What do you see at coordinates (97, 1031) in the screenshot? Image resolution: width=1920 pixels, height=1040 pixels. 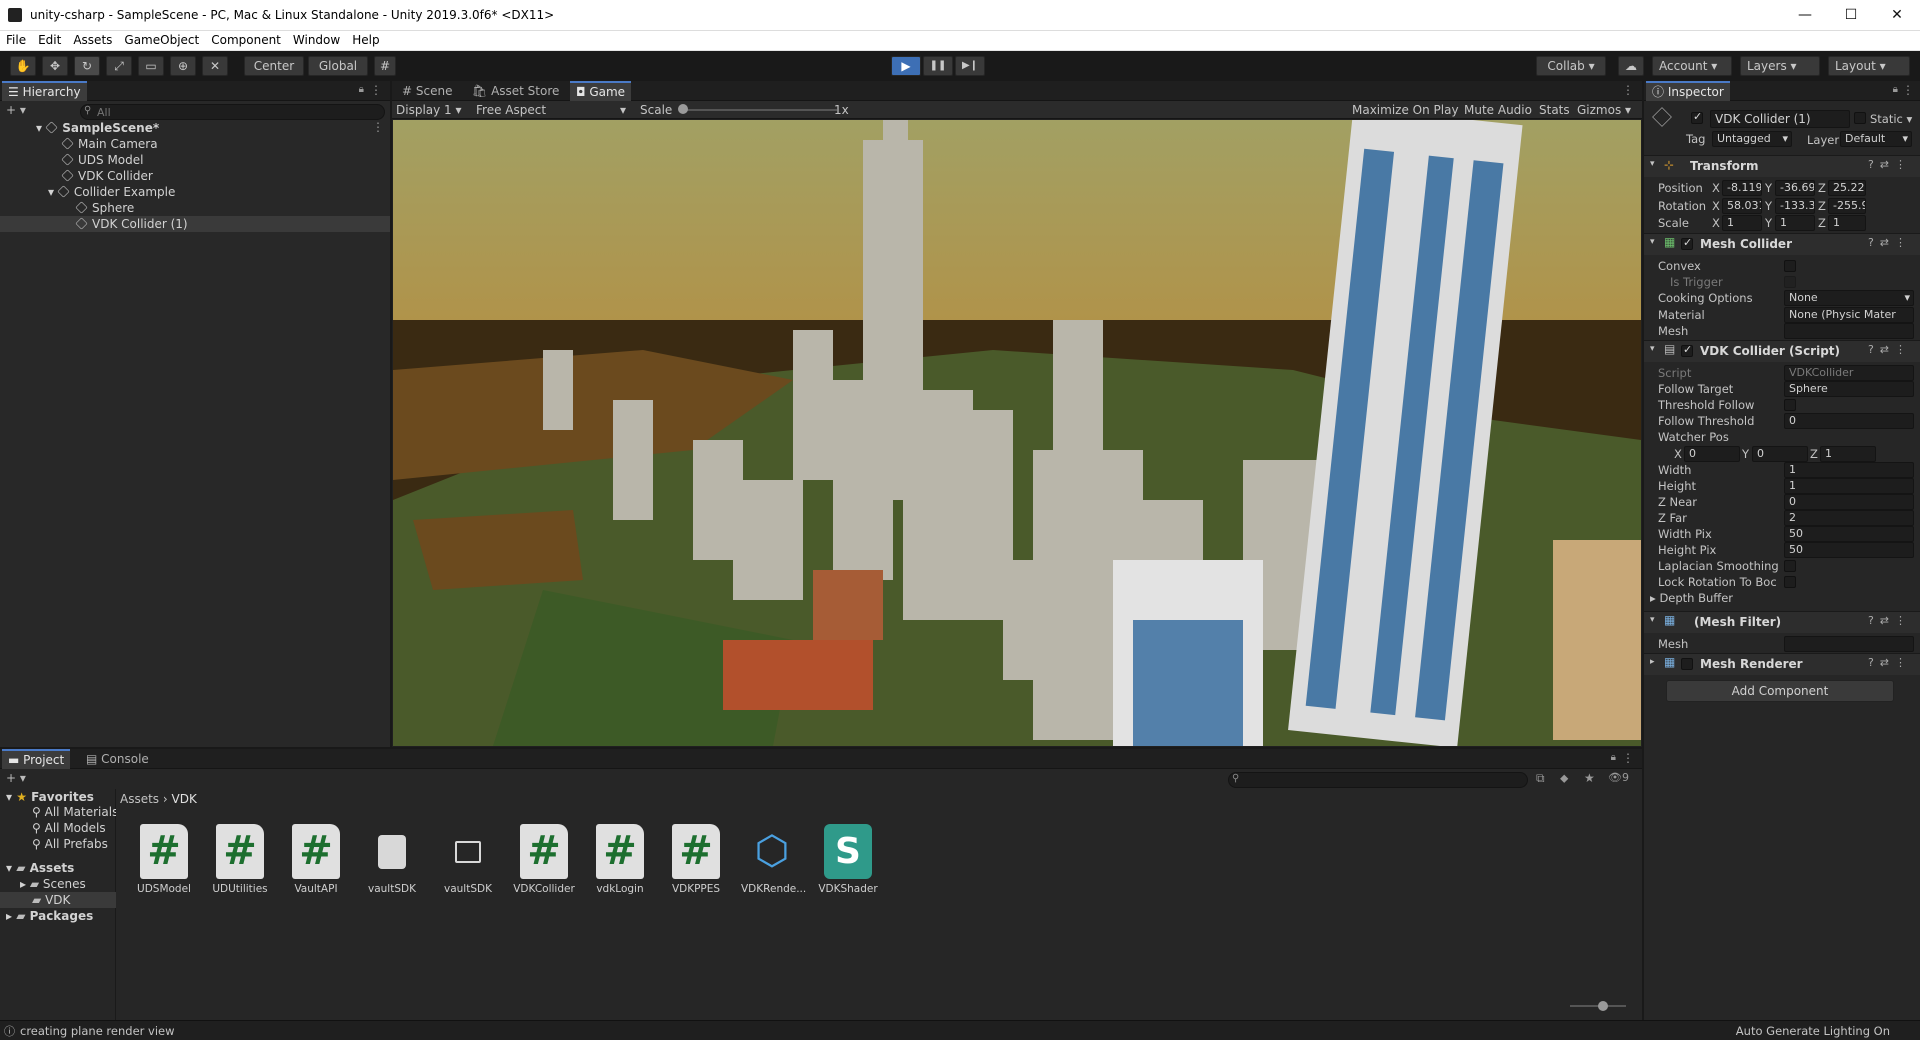 I see `status-message: creating plane render view` at bounding box center [97, 1031].